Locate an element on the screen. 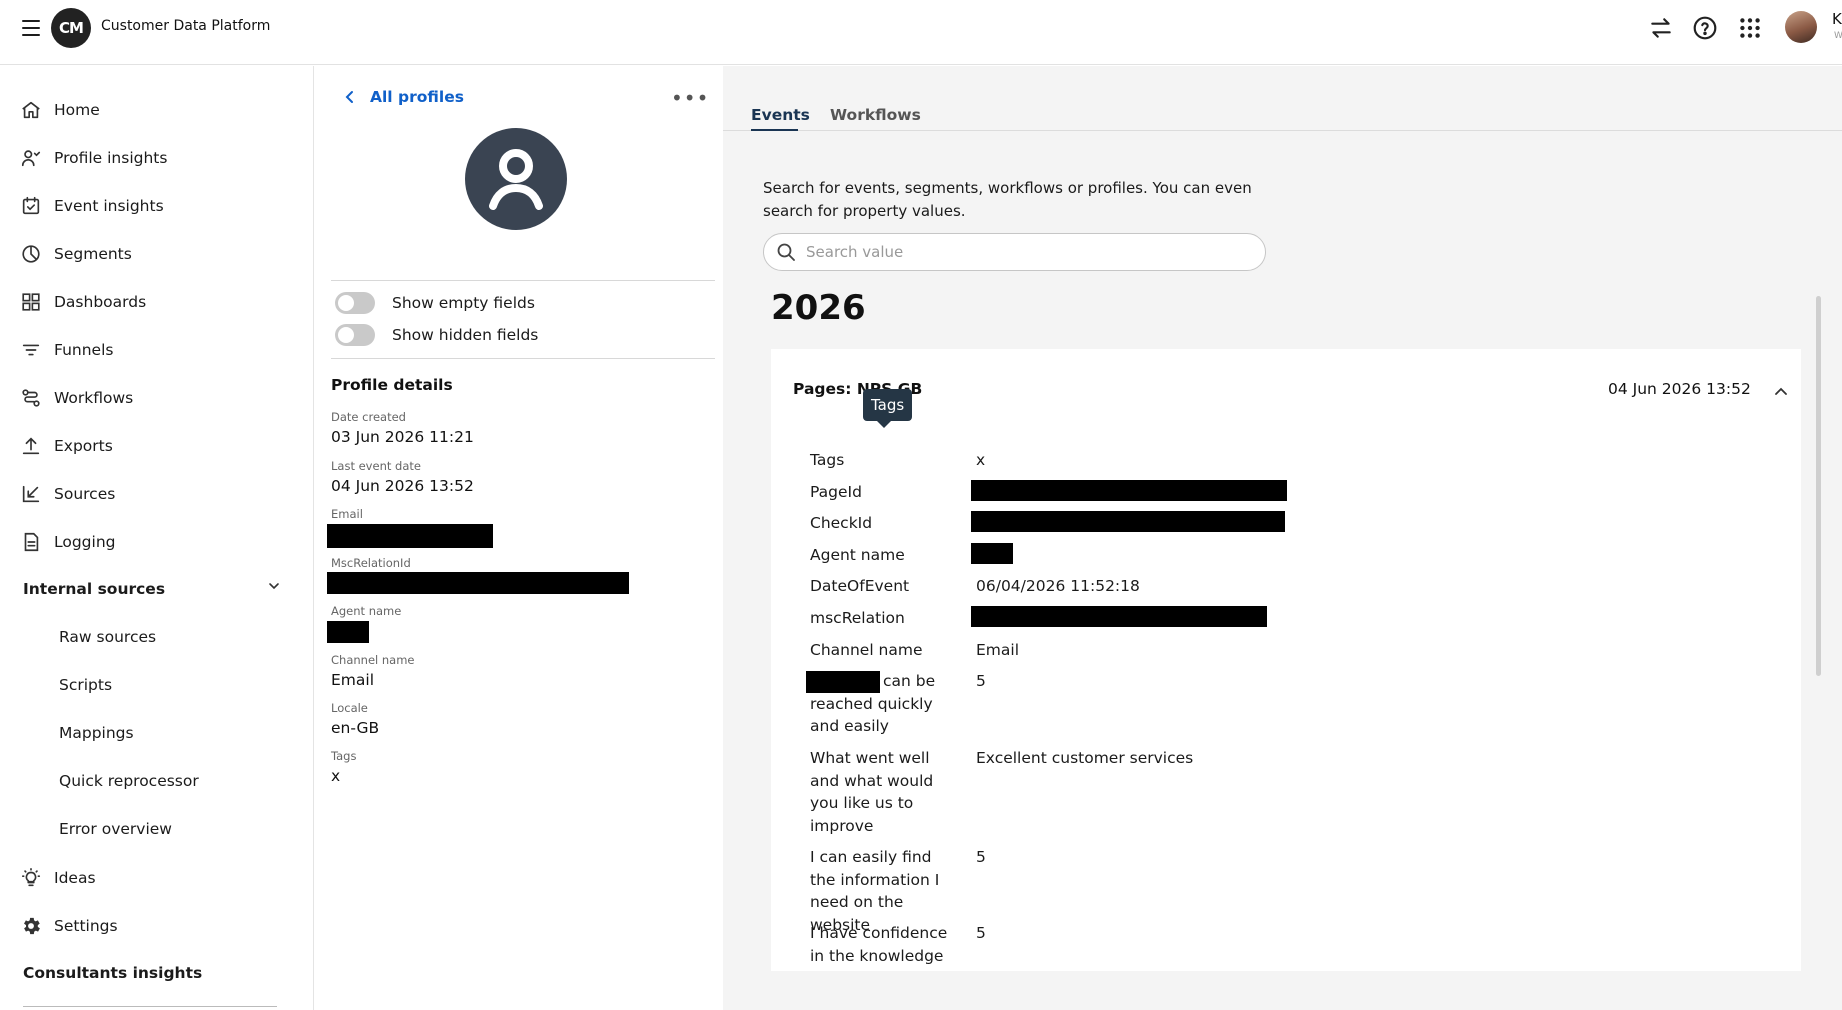 Image resolution: width=1842 pixels, height=1010 pixels. home-icon is located at coordinates (31, 110).